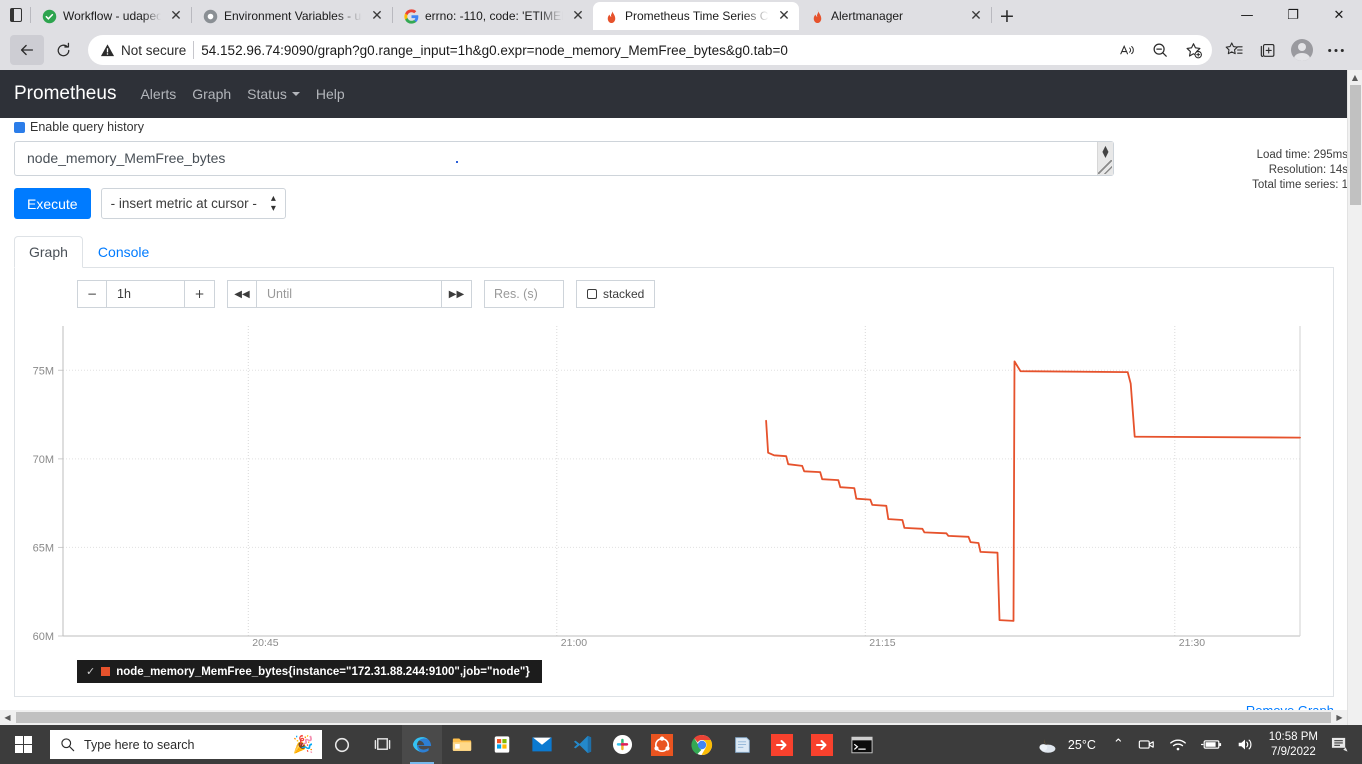  What do you see at coordinates (1105, 154) in the screenshot?
I see `chevron-down-icon: ▼` at bounding box center [1105, 154].